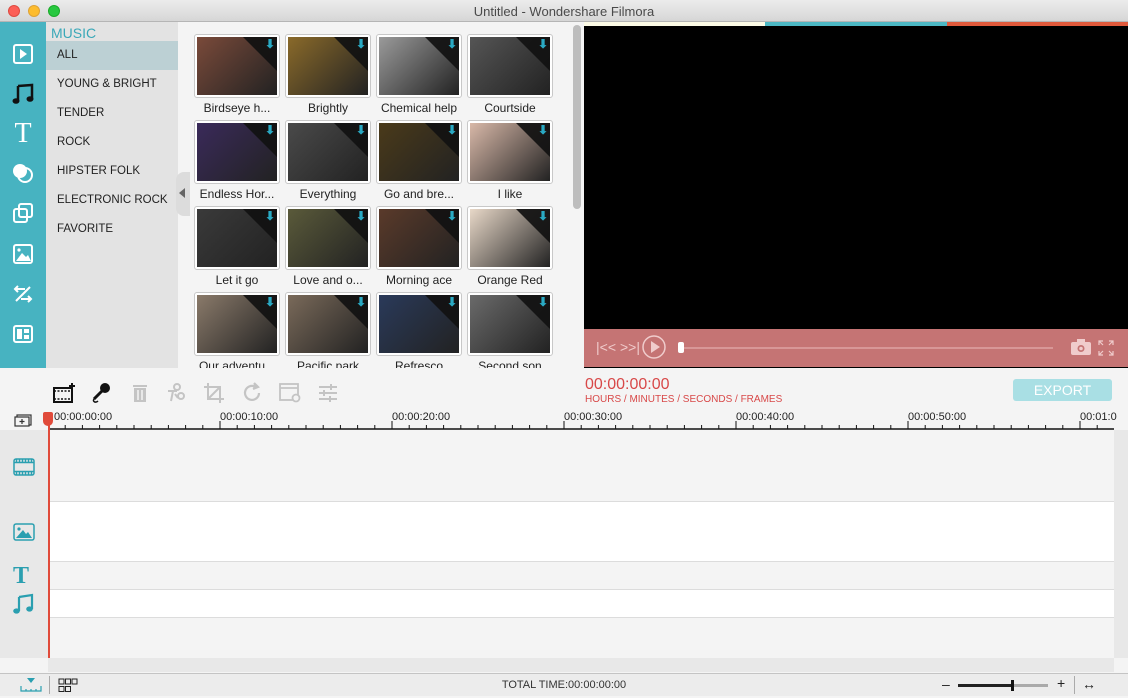  I want to click on split-clip-icon, so click(176, 393).